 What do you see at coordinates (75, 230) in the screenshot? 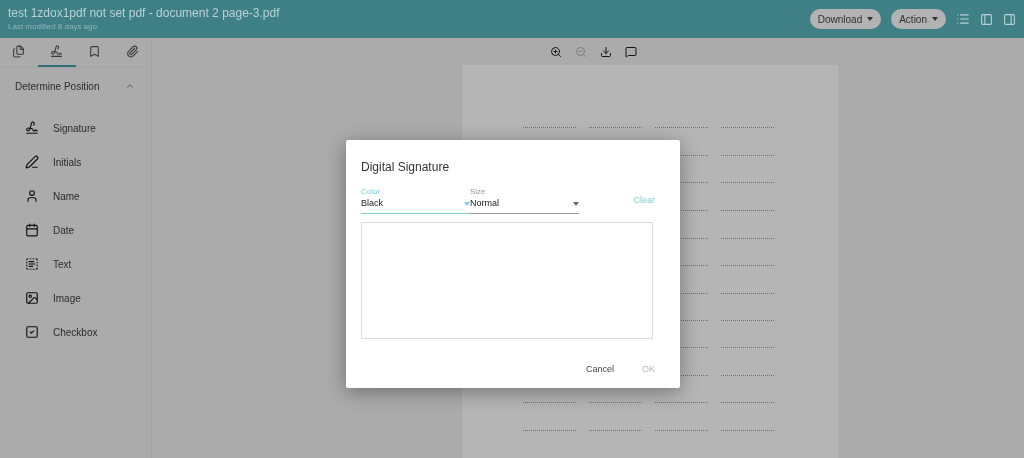
I see `field-type-item: Date` at bounding box center [75, 230].